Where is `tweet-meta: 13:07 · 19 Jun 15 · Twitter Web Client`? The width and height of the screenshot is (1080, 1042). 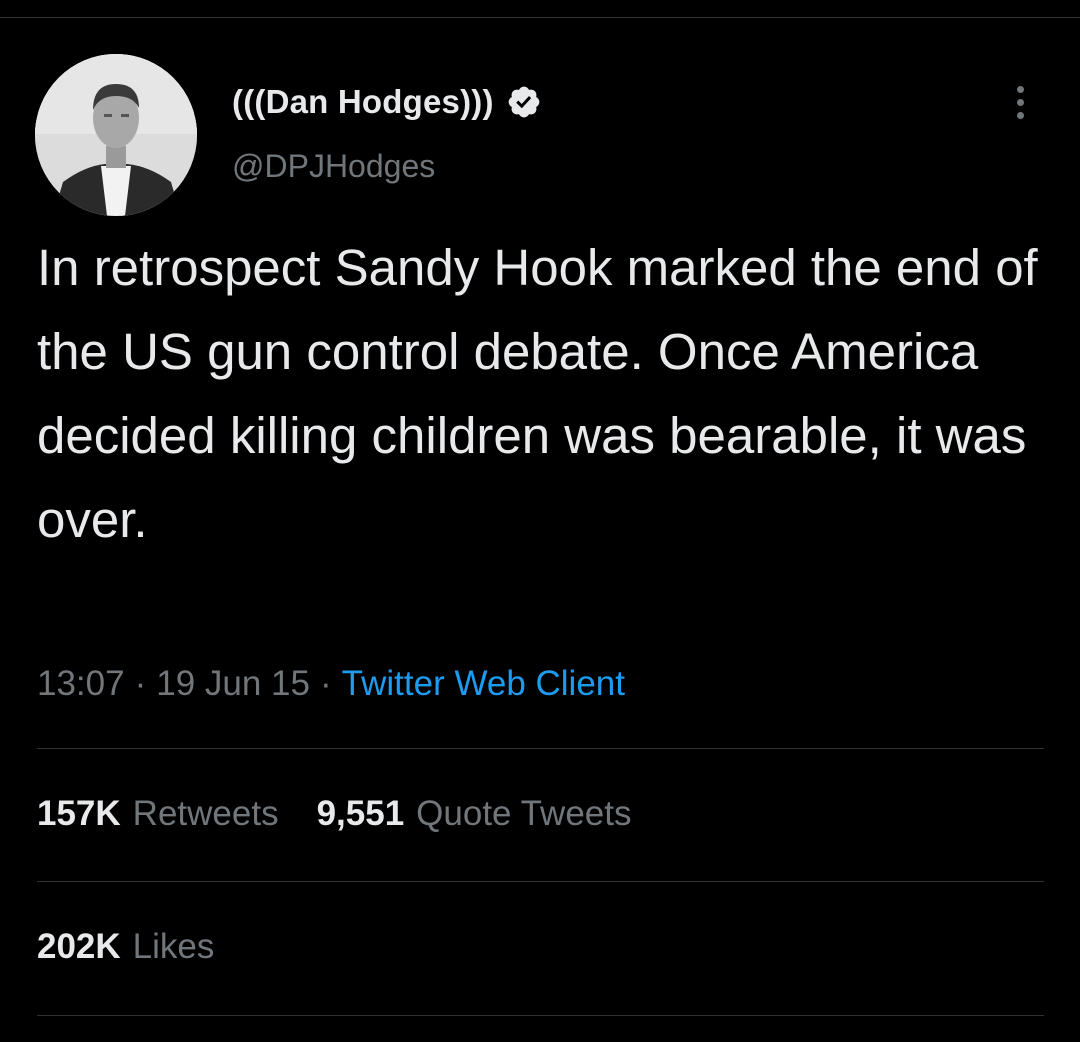 tweet-meta: 13:07 · 19 Jun 15 · Twitter Web Client is located at coordinates (331, 684).